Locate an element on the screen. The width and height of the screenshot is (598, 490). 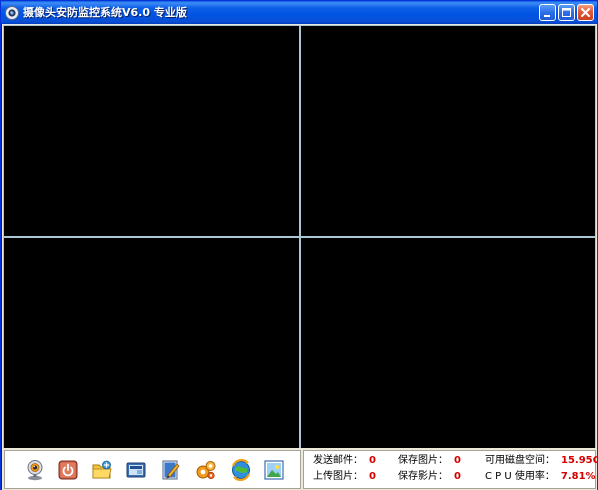
picture-button is located at coordinates (274, 470).